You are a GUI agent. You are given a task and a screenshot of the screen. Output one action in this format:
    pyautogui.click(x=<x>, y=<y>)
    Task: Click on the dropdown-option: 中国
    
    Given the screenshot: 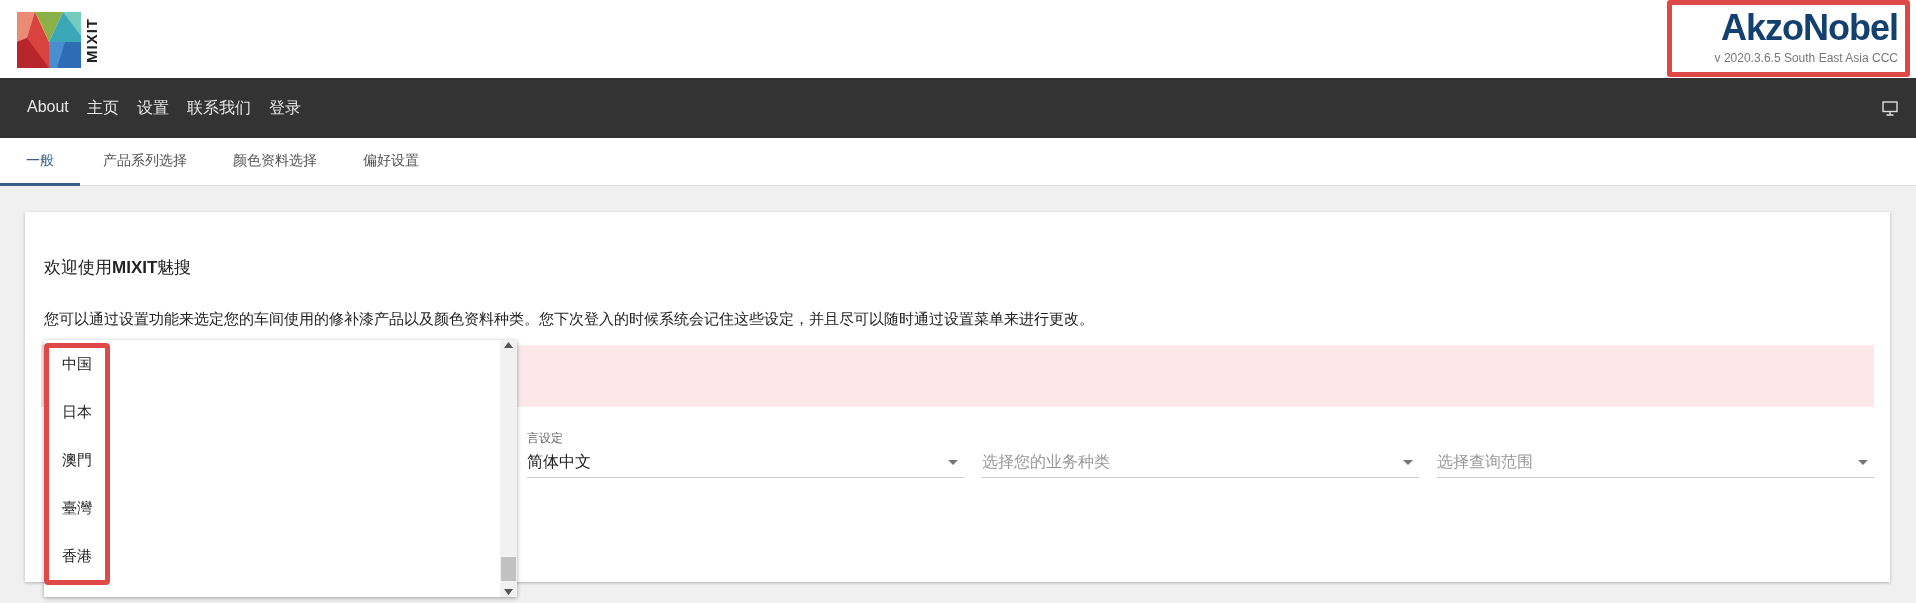 What is the action you would take?
    pyautogui.click(x=77, y=363)
    